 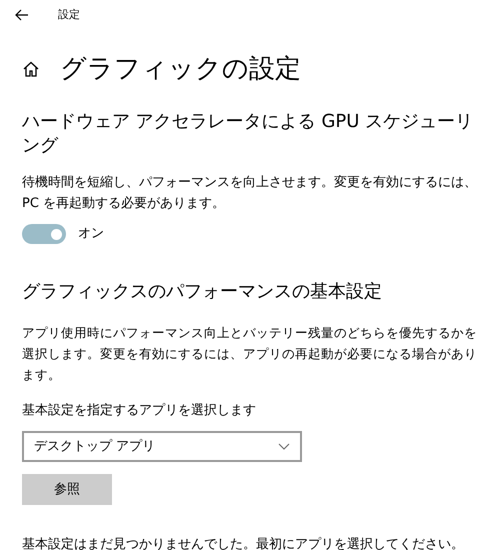 What do you see at coordinates (250, 354) in the screenshot?
I see `section-description: アプリ使用時にパフォーマンス向上とバッテリー残量のどちらを優先するかを選択します。変更を有効にするには、アプリの再起動が必要になる場合があります。` at bounding box center [250, 354].